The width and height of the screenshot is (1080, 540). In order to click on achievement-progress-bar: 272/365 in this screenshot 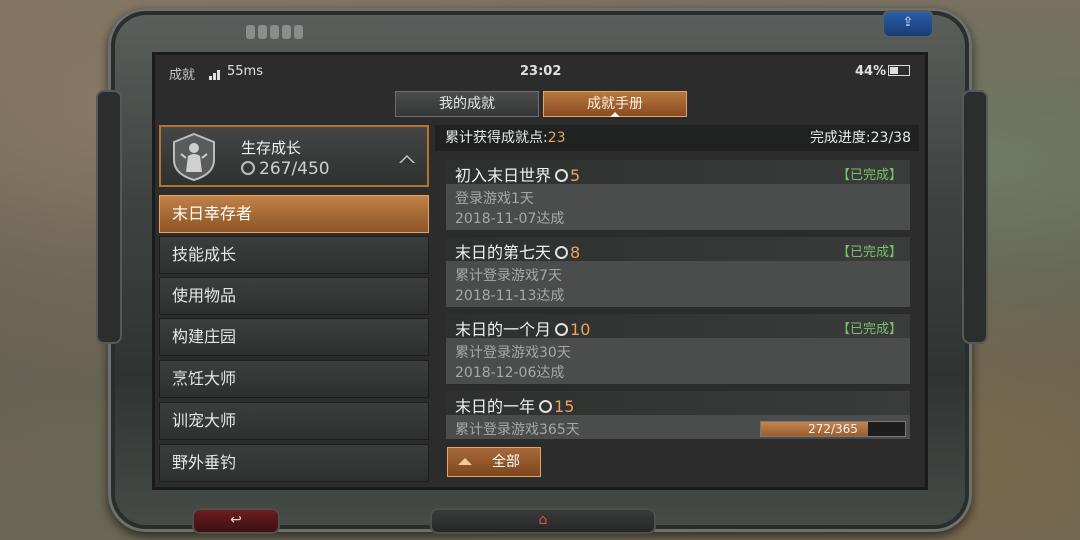, I will do `click(833, 429)`.